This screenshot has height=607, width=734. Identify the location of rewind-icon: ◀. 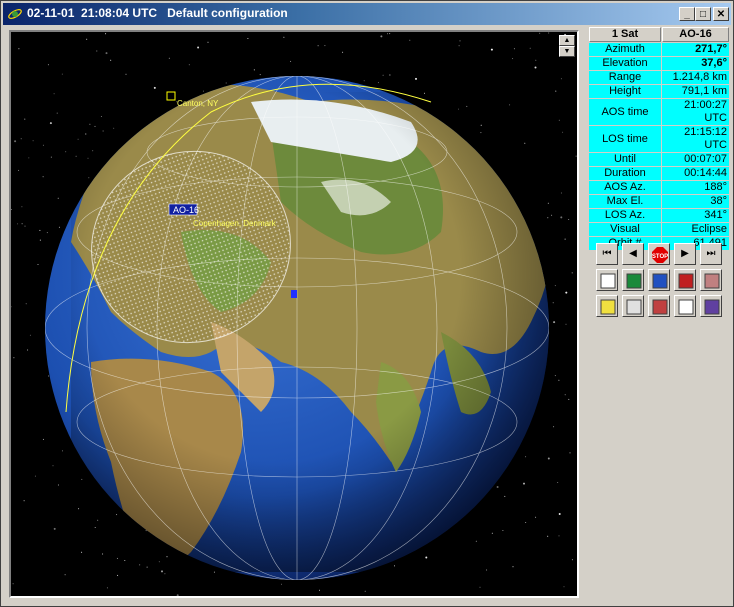
(633, 253).